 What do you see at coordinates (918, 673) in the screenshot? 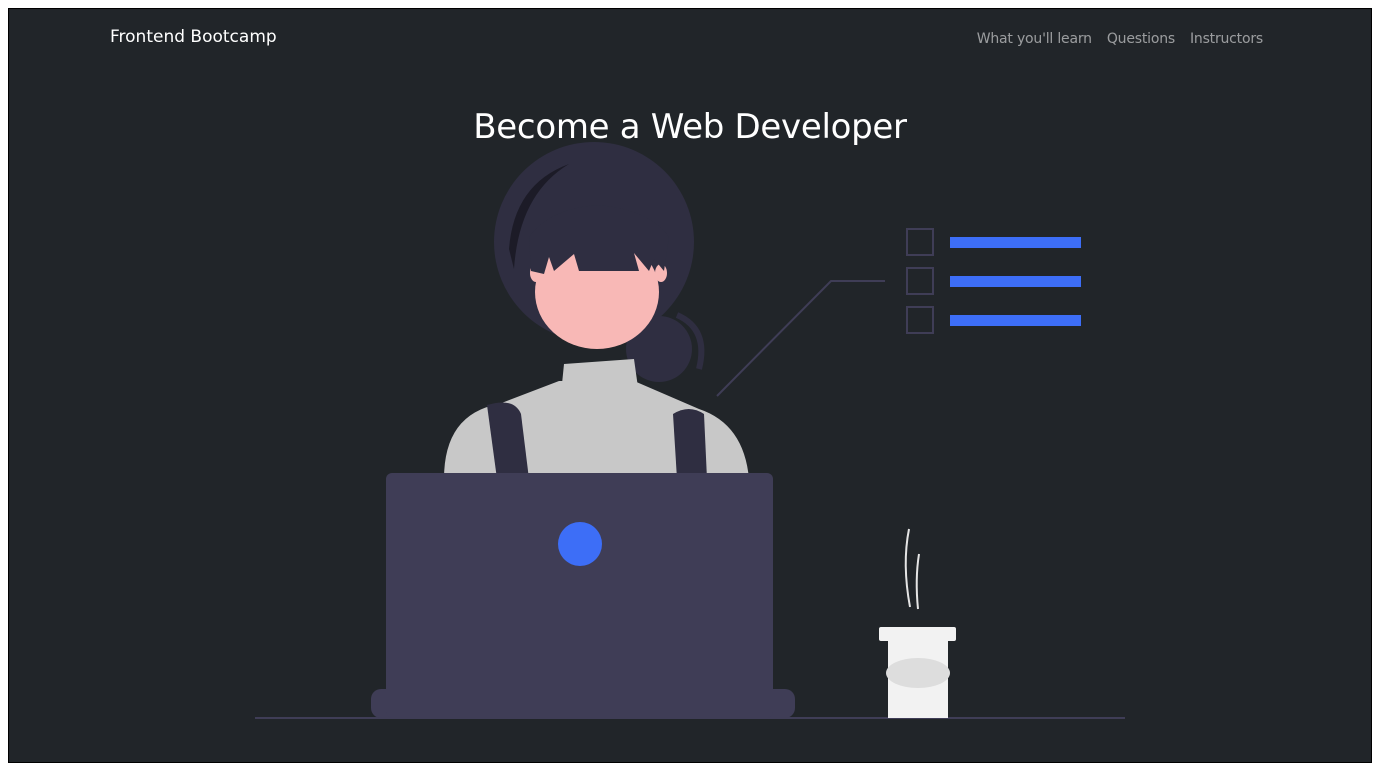
I see `cup-sleeve` at bounding box center [918, 673].